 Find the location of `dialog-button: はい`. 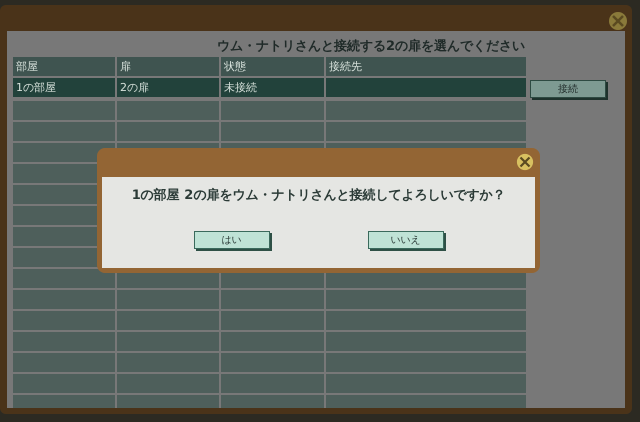

dialog-button: はい is located at coordinates (232, 240).